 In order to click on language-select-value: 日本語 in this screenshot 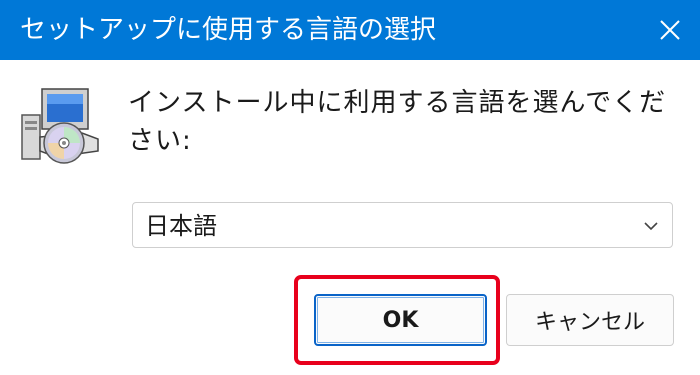, I will do `click(181, 226)`.